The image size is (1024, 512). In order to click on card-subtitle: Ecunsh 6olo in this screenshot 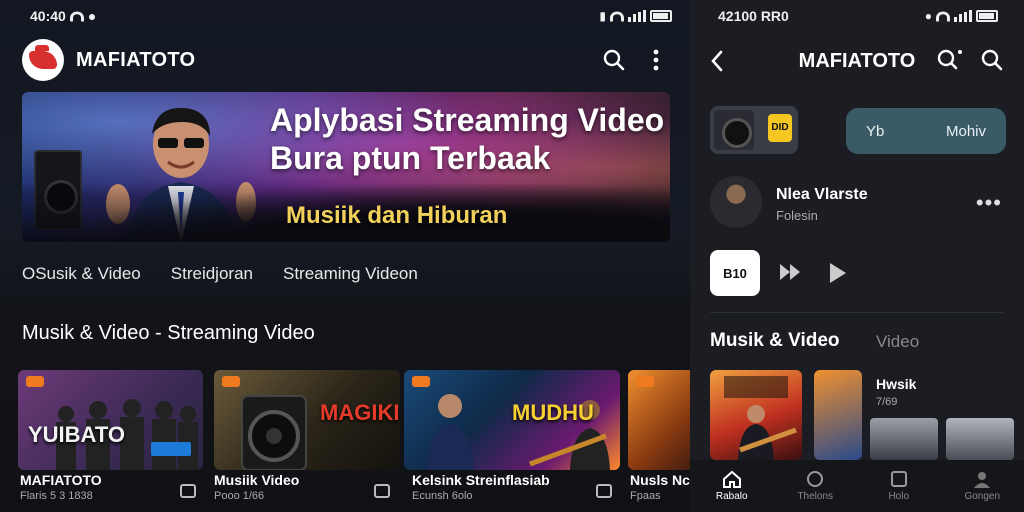, I will do `click(442, 496)`.